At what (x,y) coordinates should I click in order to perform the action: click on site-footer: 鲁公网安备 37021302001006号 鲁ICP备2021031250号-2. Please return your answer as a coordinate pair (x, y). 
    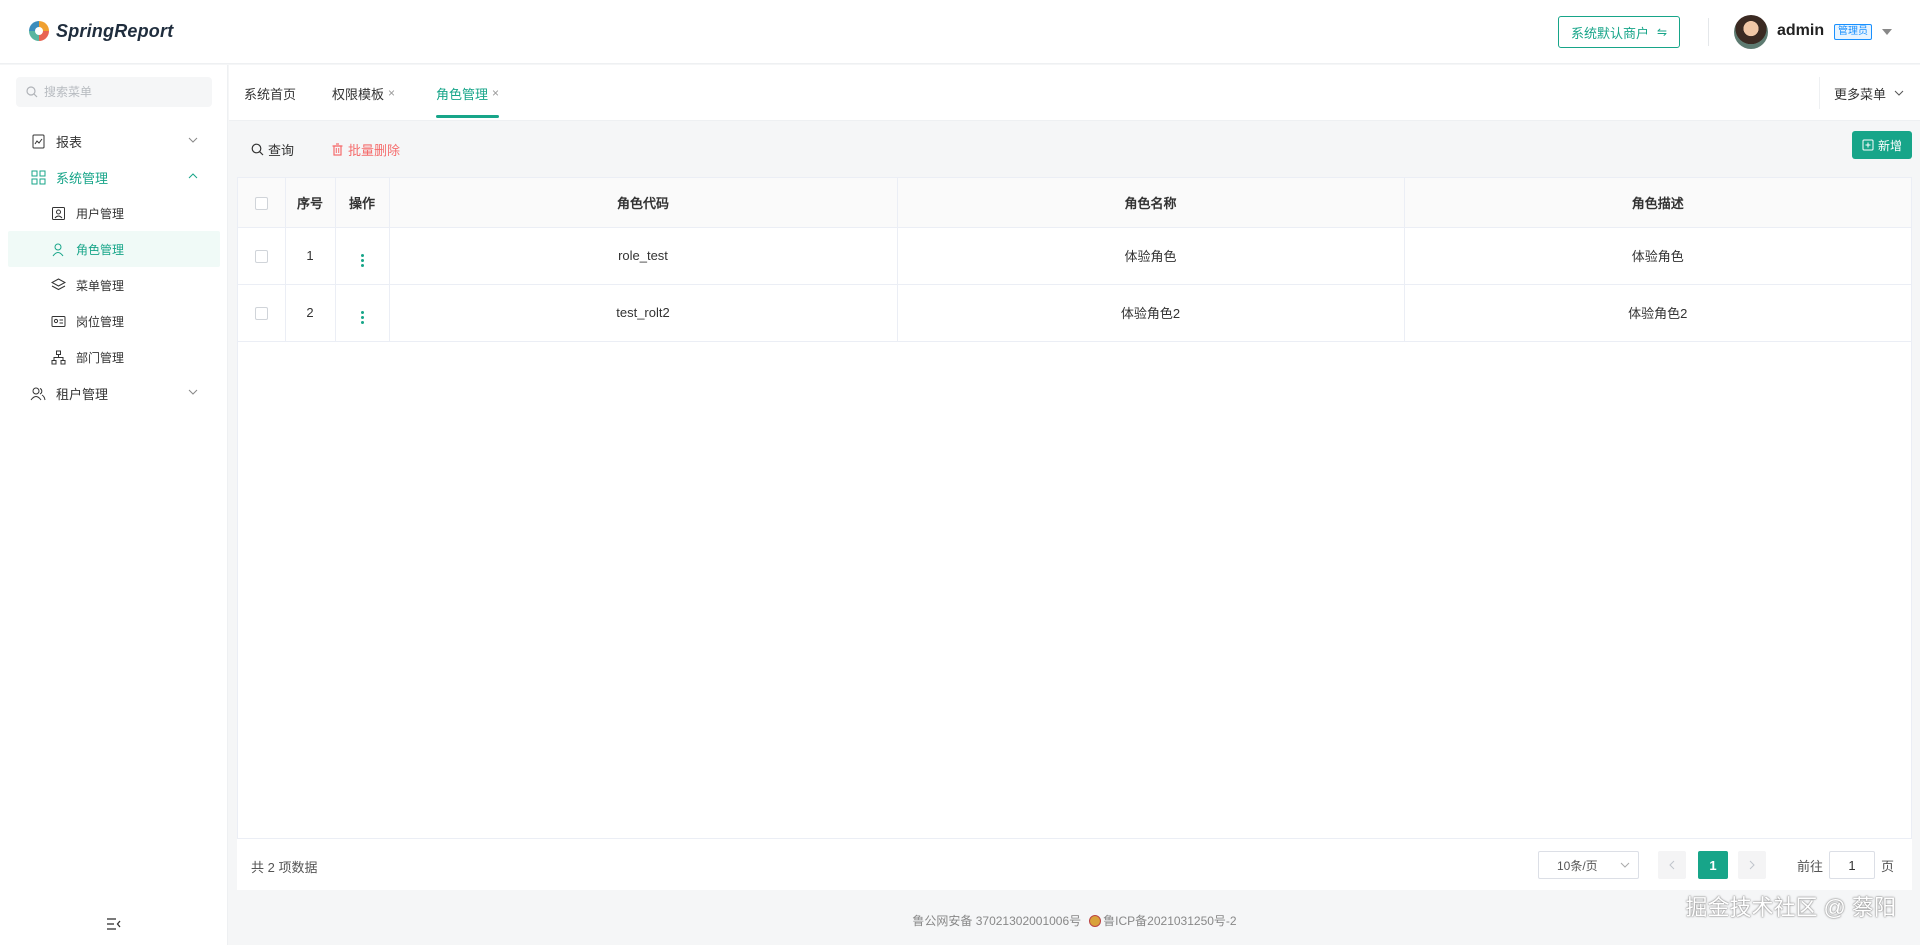
    Looking at the image, I should click on (1074, 920).